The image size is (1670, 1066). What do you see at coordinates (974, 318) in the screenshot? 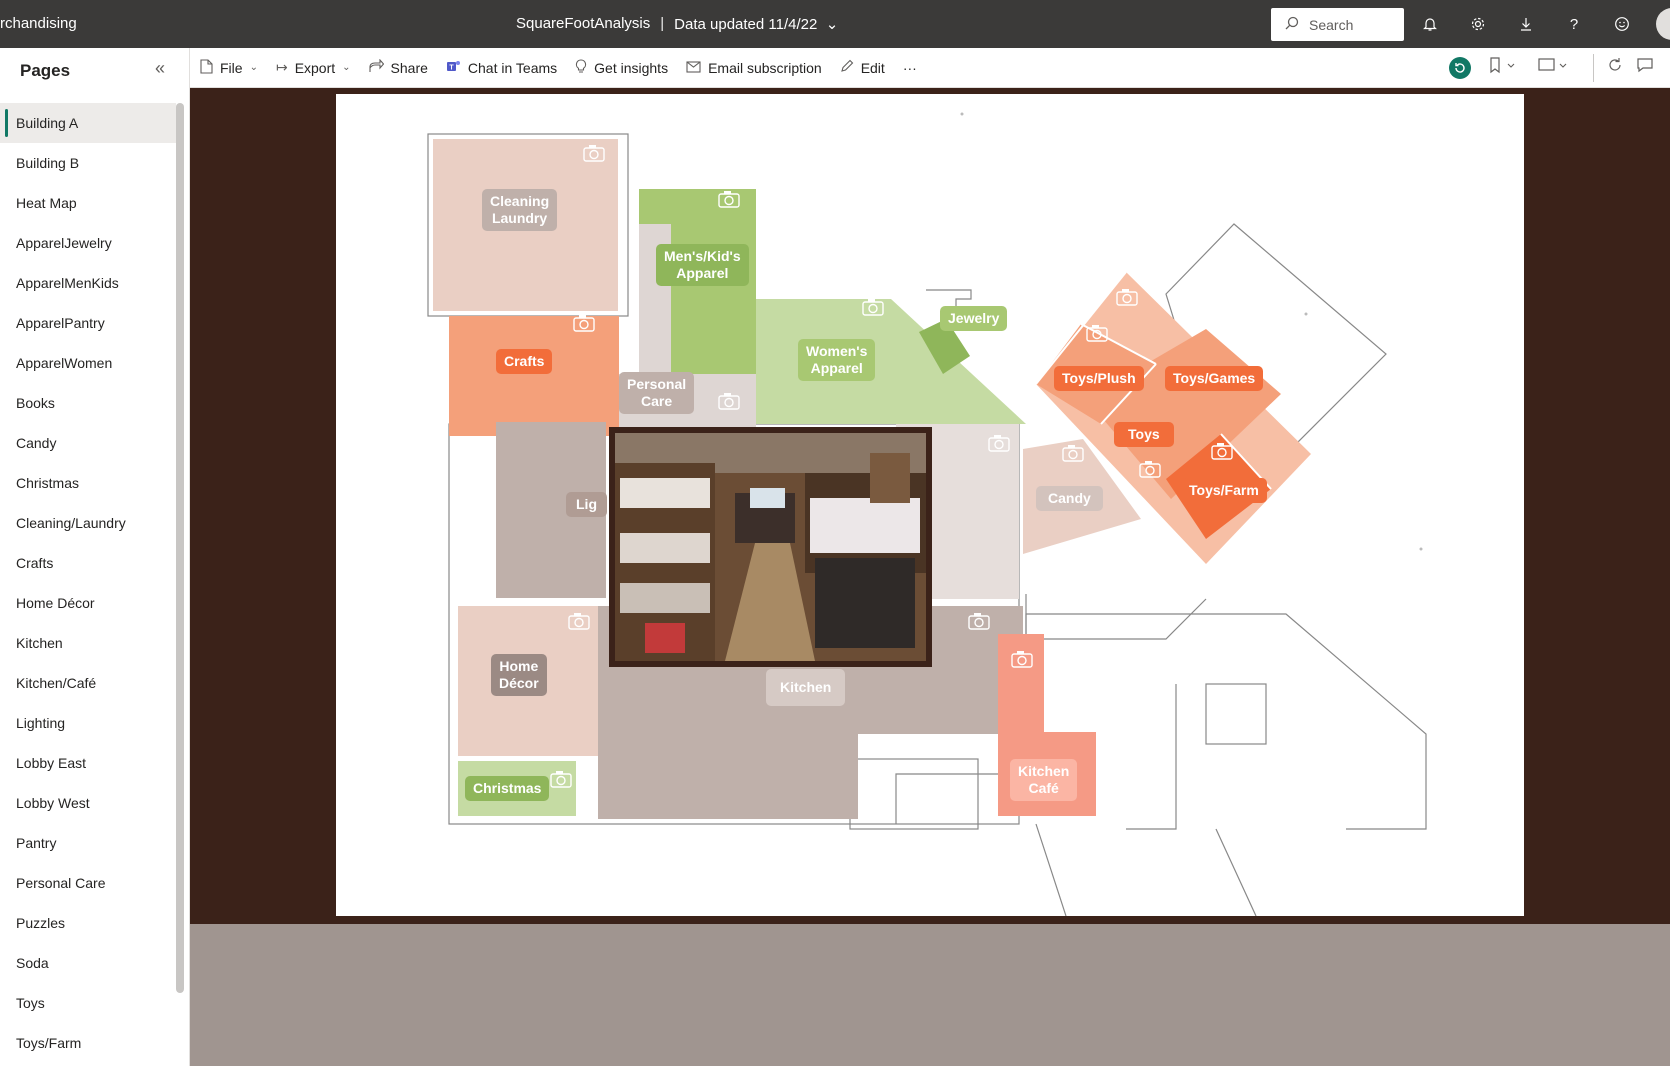
I see `zone-label-jewelry: Jewelry` at bounding box center [974, 318].